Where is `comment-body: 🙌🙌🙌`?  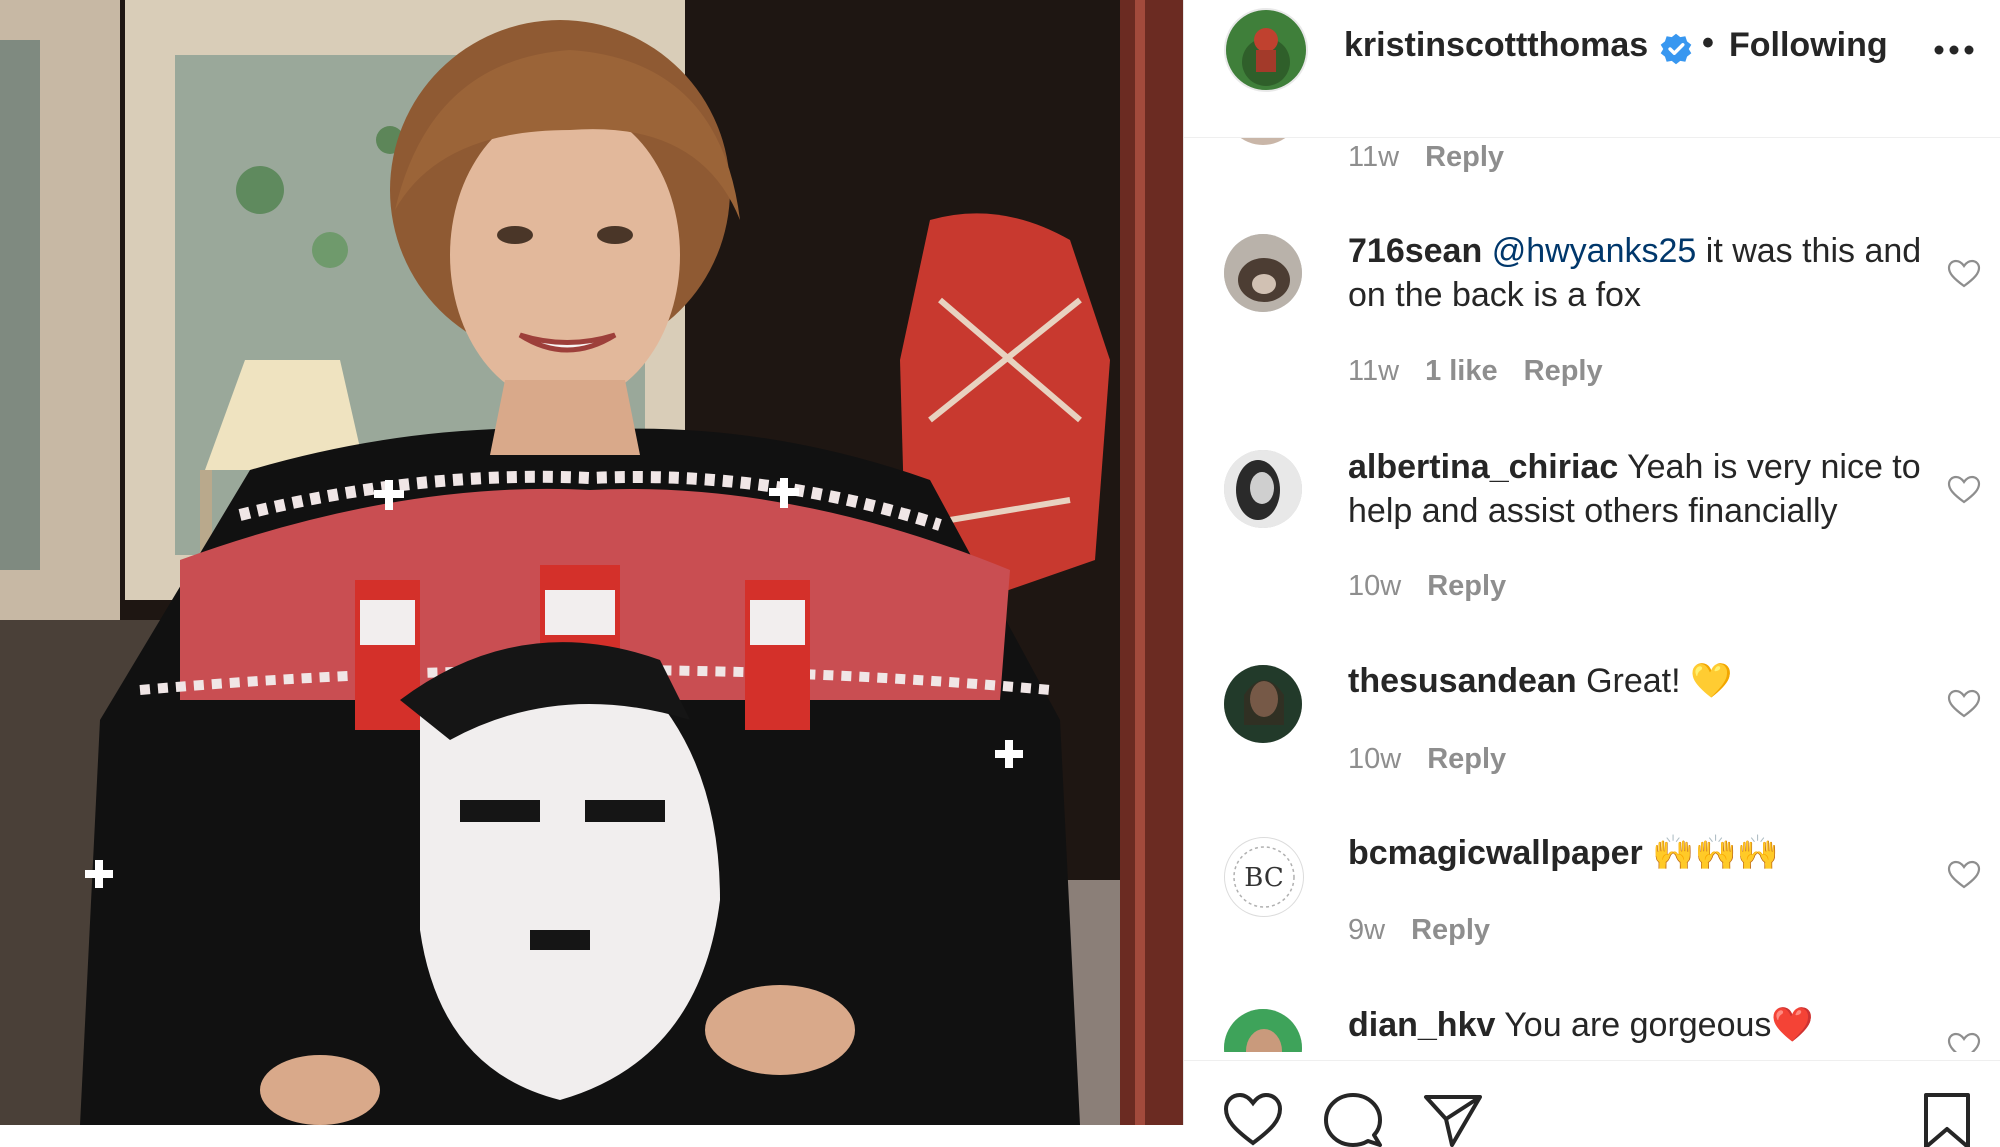
comment-body: 🙌🙌🙌 is located at coordinates (1711, 853).